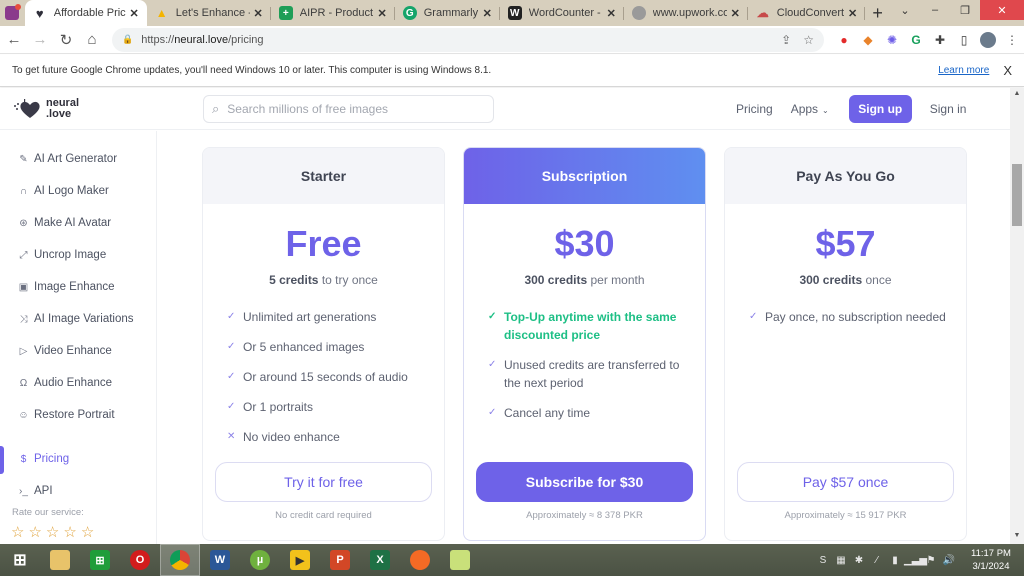 This screenshot has width=1024, height=576. What do you see at coordinates (300, 560) in the screenshot?
I see `media-player-icon: ▶` at bounding box center [300, 560].